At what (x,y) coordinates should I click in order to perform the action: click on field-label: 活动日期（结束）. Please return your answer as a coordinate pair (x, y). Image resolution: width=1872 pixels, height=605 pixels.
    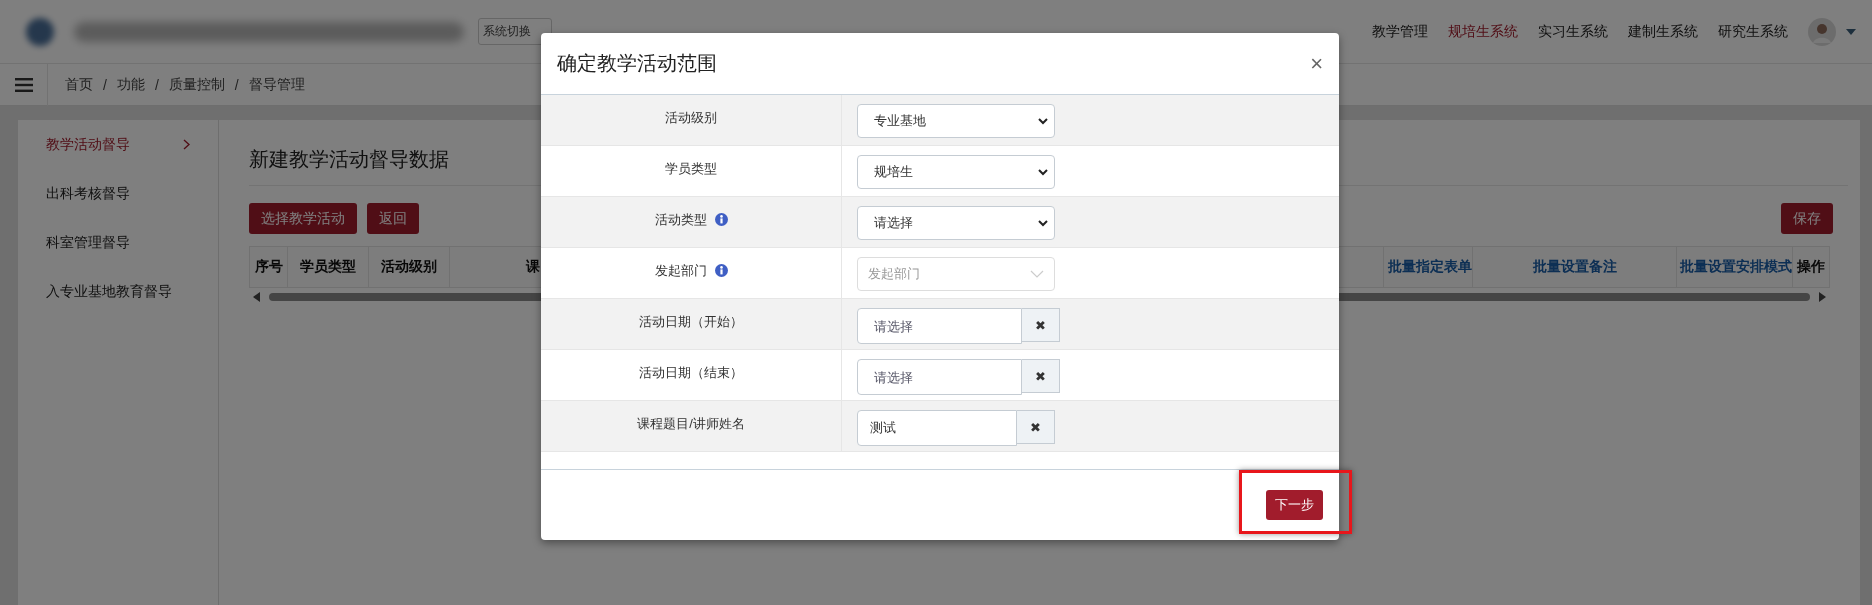
    Looking at the image, I should click on (691, 373).